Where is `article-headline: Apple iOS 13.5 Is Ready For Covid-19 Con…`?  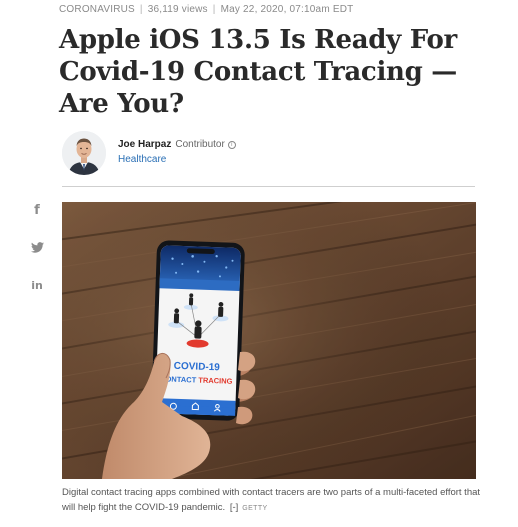
article-headline: Apple iOS 13.5 Is Ready For Covid-19 Con… is located at coordinates (258, 72).